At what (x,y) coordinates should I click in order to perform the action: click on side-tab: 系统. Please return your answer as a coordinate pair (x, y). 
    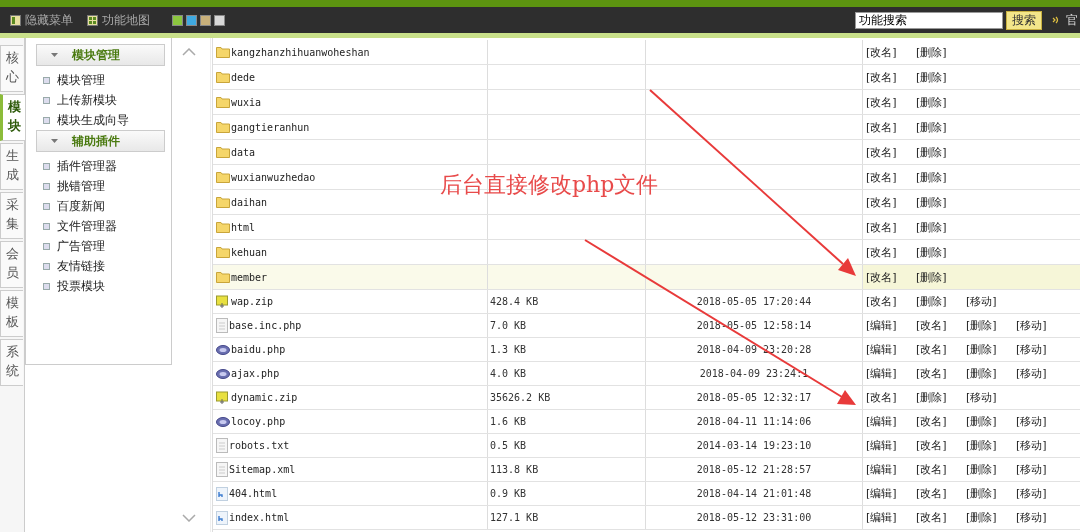
    Looking at the image, I should click on (11, 362).